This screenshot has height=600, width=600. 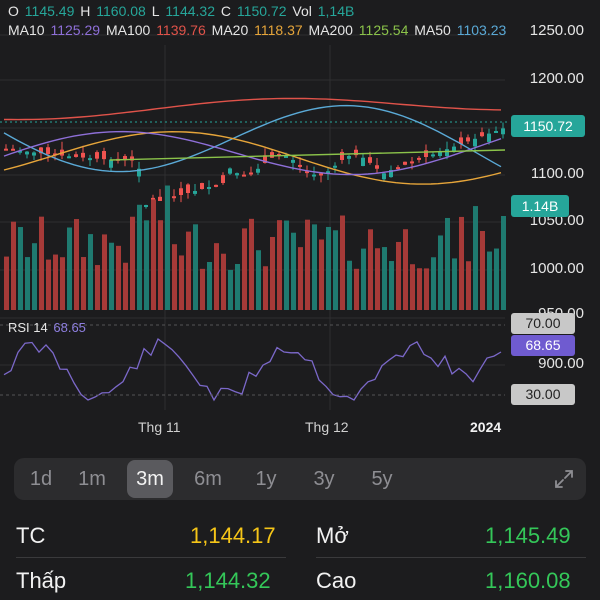 What do you see at coordinates (481, 30) in the screenshot?
I see `ma50-value: 1103.23` at bounding box center [481, 30].